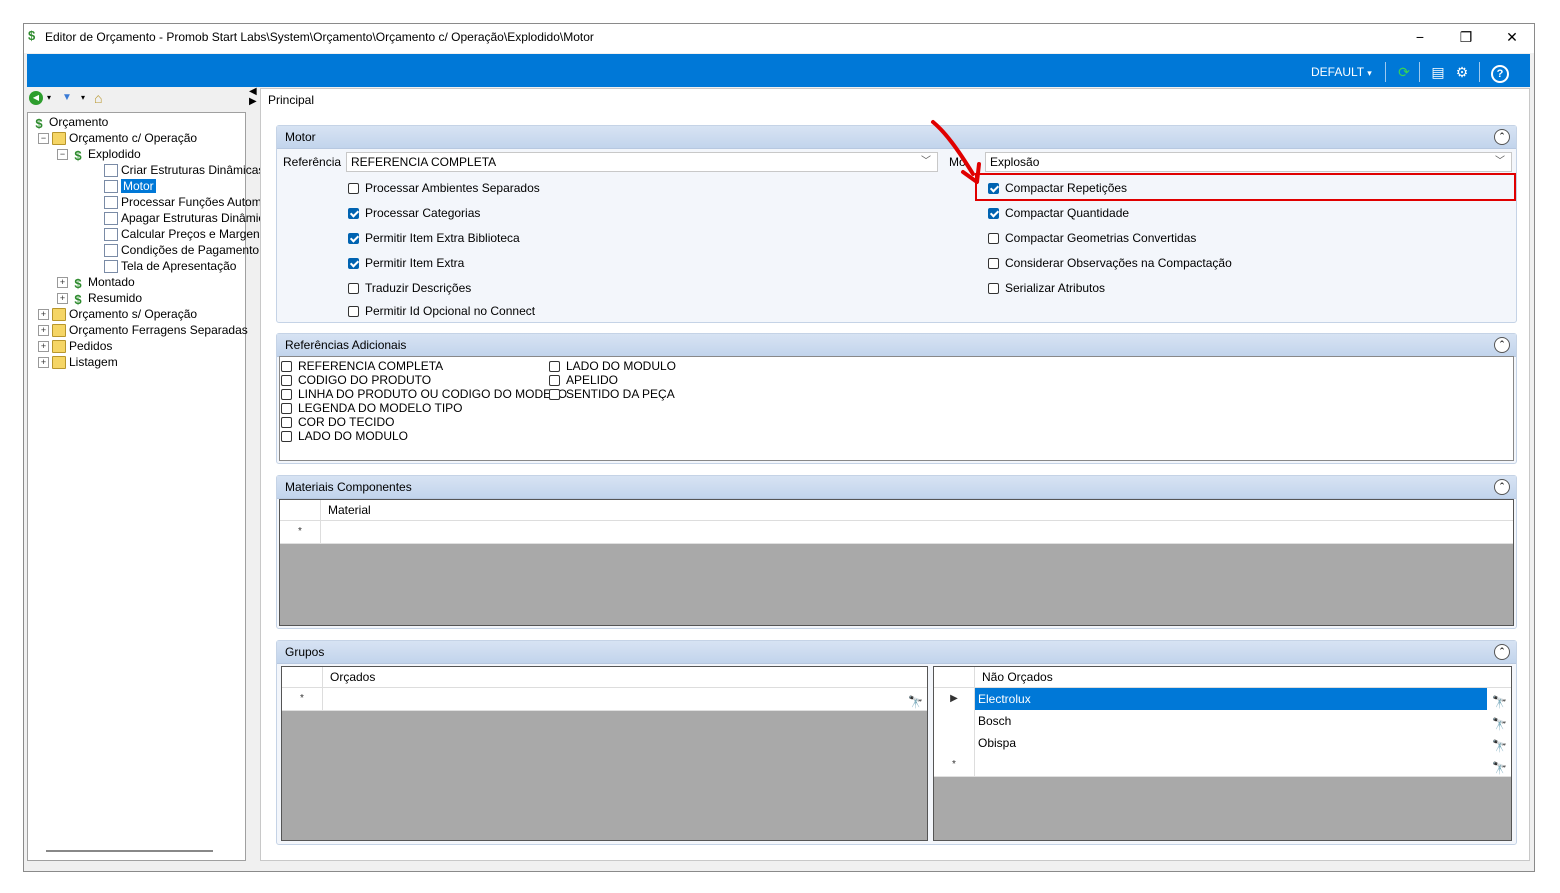 The image size is (1560, 893). I want to click on checkbox-label: Considerar Observações na Compactação, so click(1118, 263).